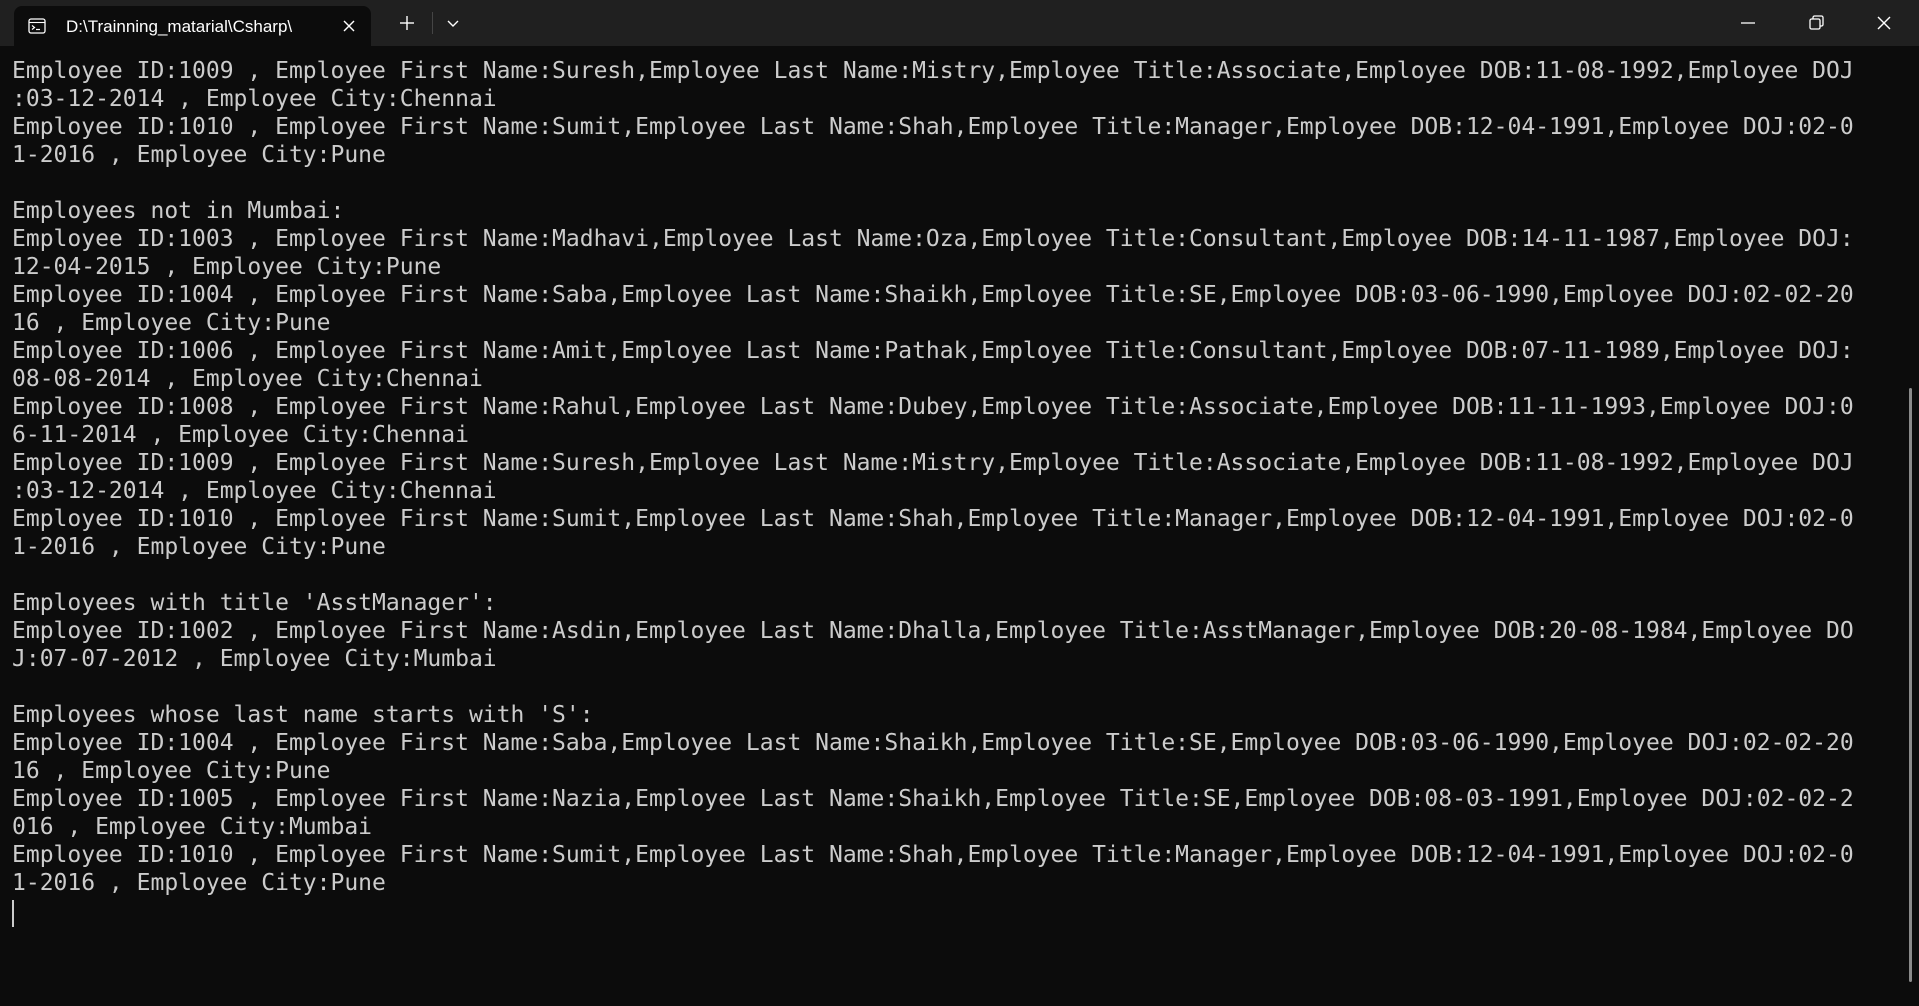 Image resolution: width=1919 pixels, height=1006 pixels. Describe the element at coordinates (13, 913) in the screenshot. I see `text-cursor` at that location.